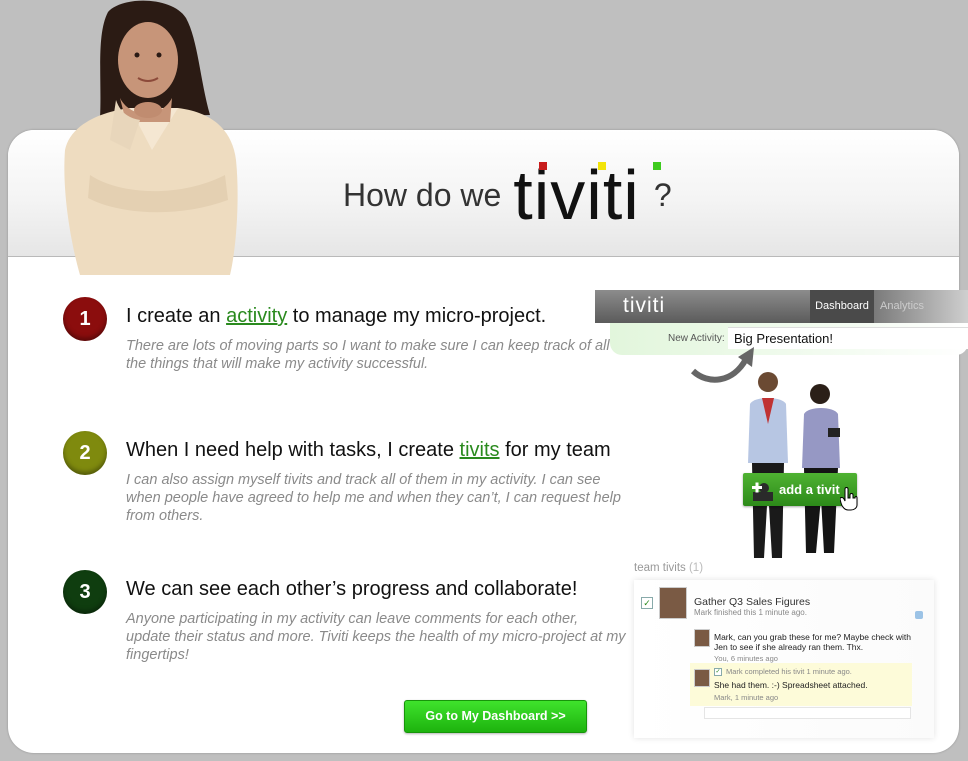 The height and width of the screenshot is (761, 968). What do you see at coordinates (173, 316) in the screenshot?
I see `step-title-text: I create an` at bounding box center [173, 316].